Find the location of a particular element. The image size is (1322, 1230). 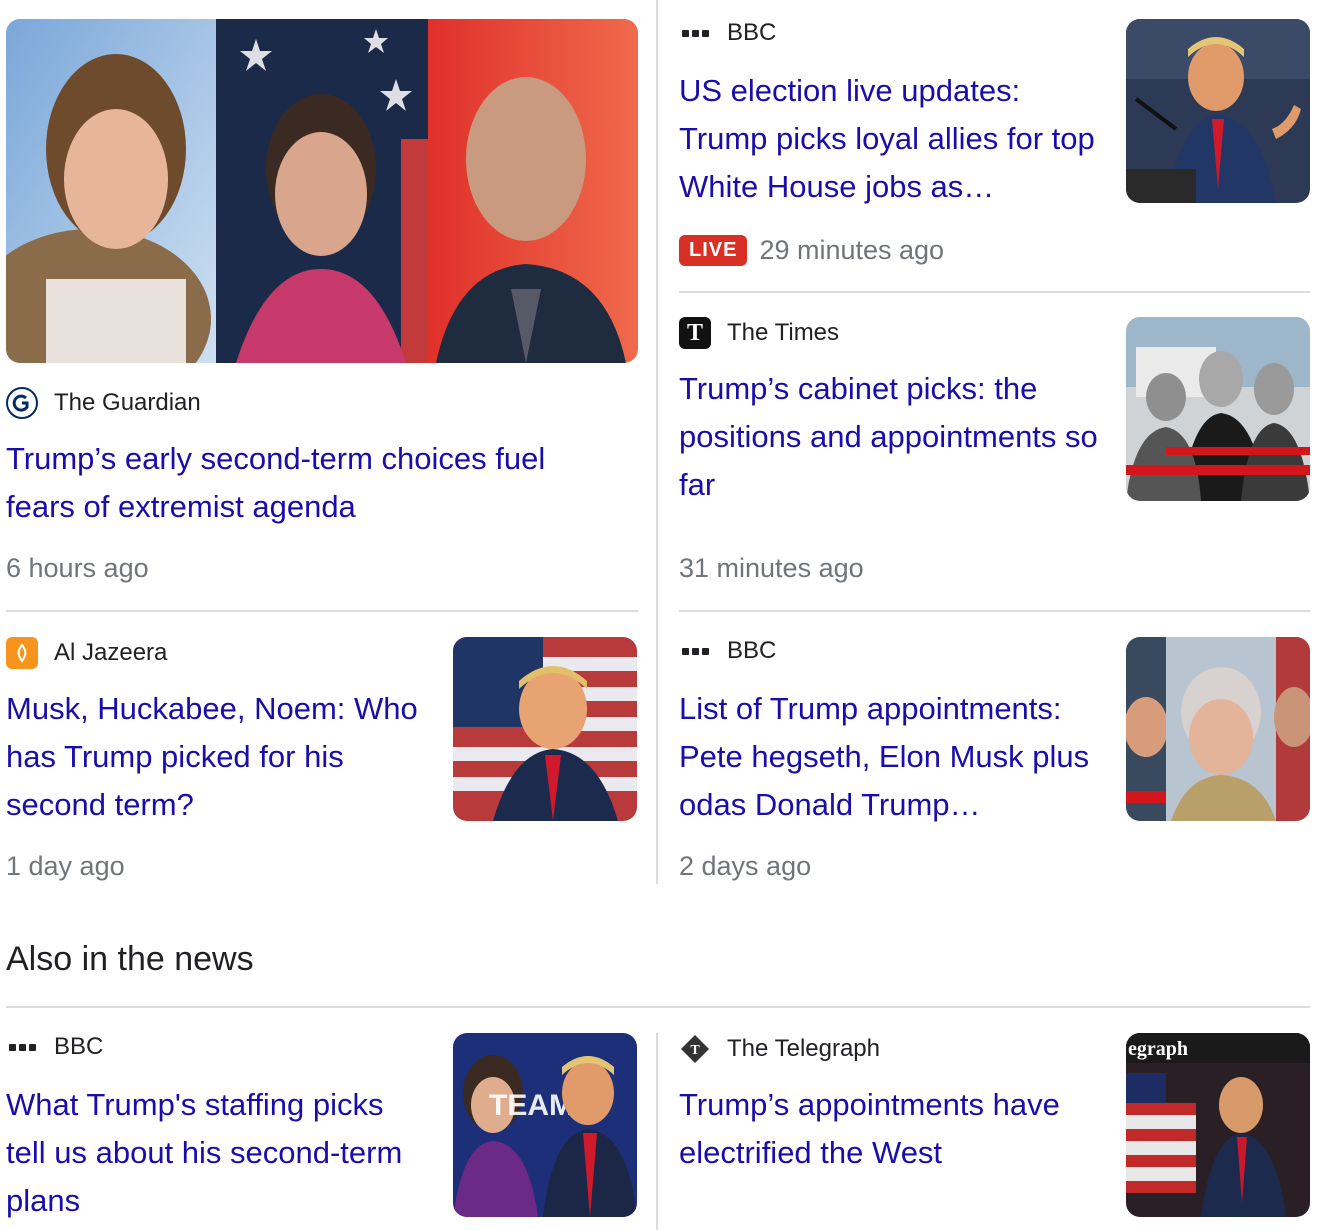

source-name: The Telegraph is located at coordinates (803, 1048).